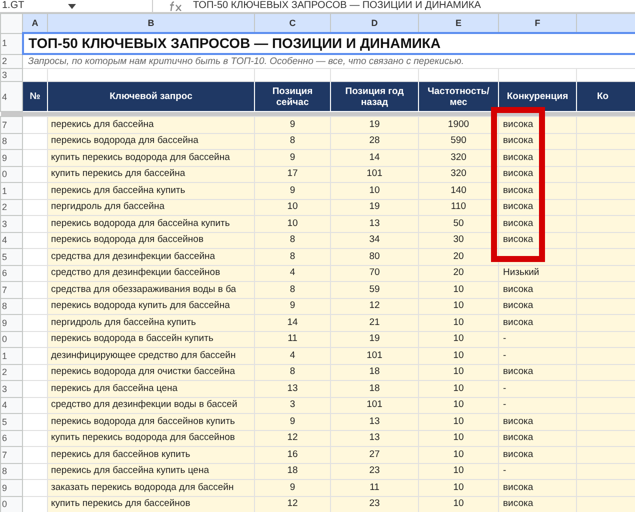  Describe the element at coordinates (151, 356) in the screenshot. I see `table-cell: дезинфицирующее средство для бассейн` at that location.